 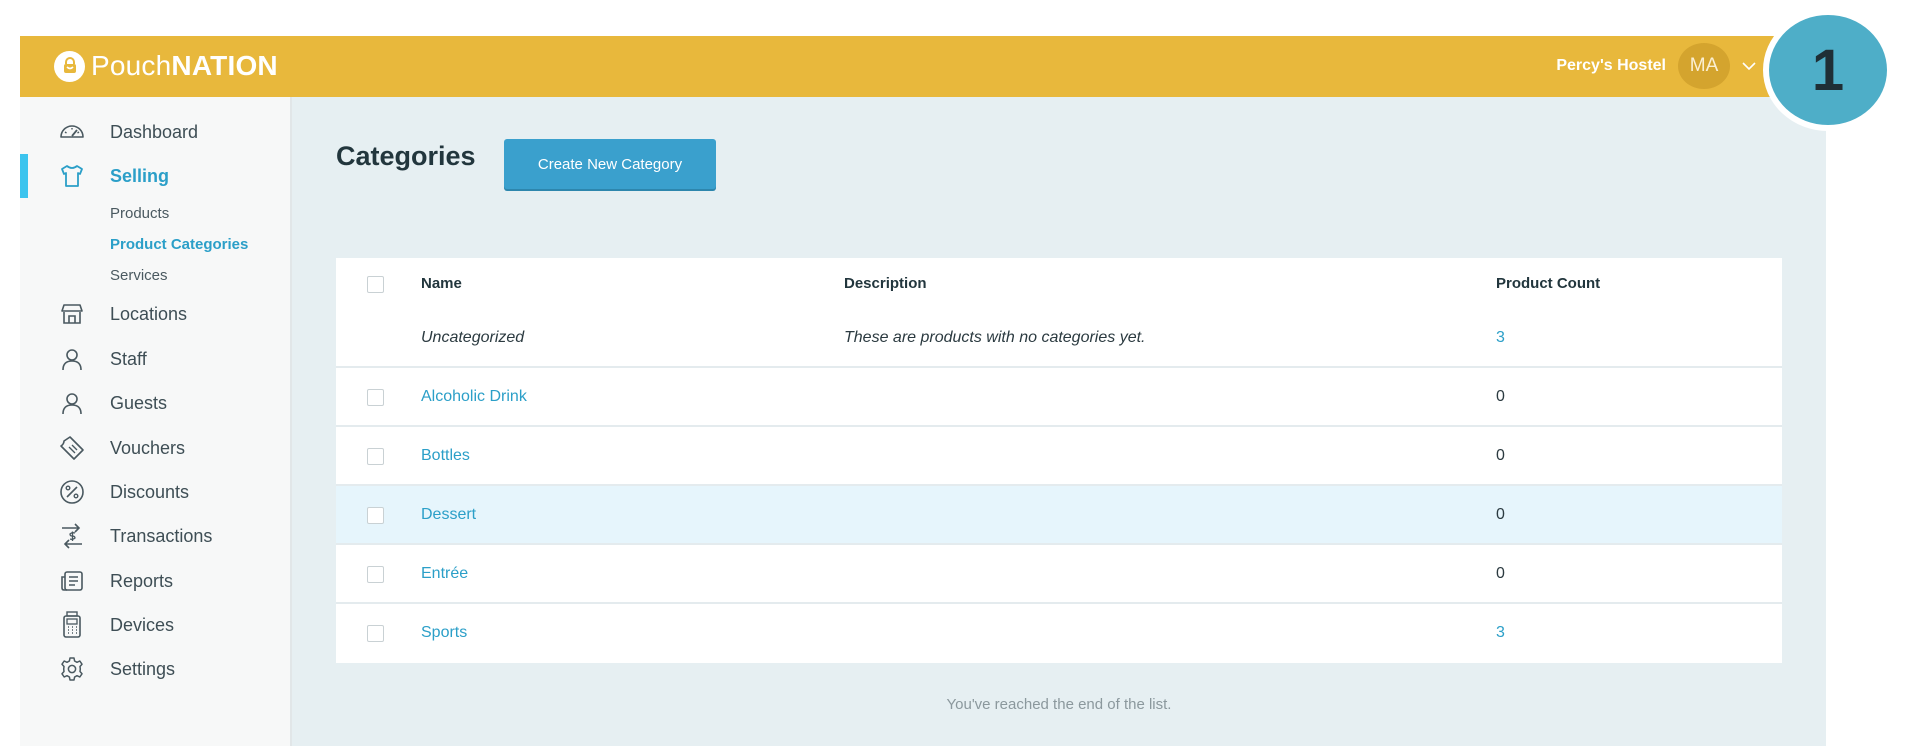 What do you see at coordinates (448, 515) in the screenshot?
I see `category-name-link: Dessert` at bounding box center [448, 515].